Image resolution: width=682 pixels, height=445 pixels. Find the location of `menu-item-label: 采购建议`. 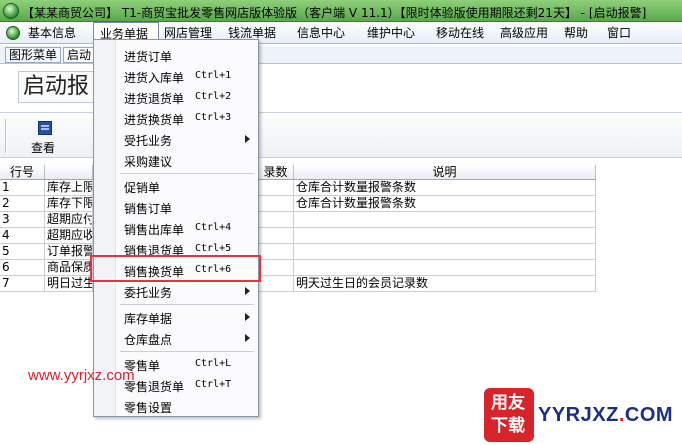

menu-item-label: 采购建议 is located at coordinates (148, 162).